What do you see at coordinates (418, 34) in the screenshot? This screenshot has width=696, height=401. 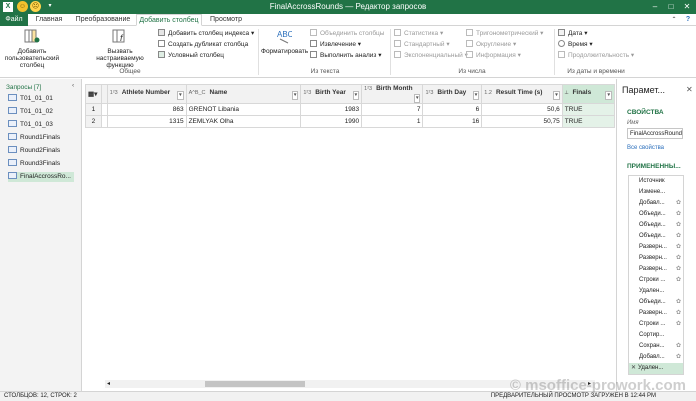 I see `statistics-button: Статистика ▾` at bounding box center [418, 34].